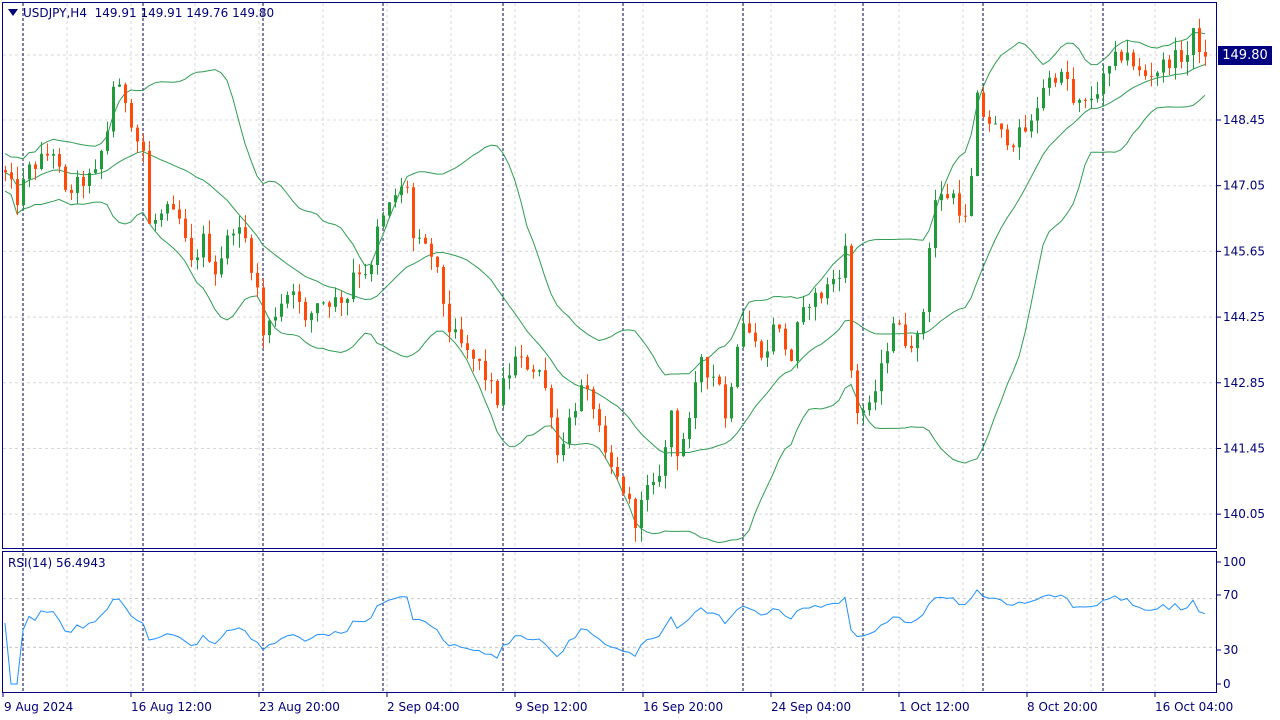 Image resolution: width=1280 pixels, height=720 pixels. Describe the element at coordinates (1231, 623) in the screenshot. I see `rsi-axis: 100 70 30 0` at that location.